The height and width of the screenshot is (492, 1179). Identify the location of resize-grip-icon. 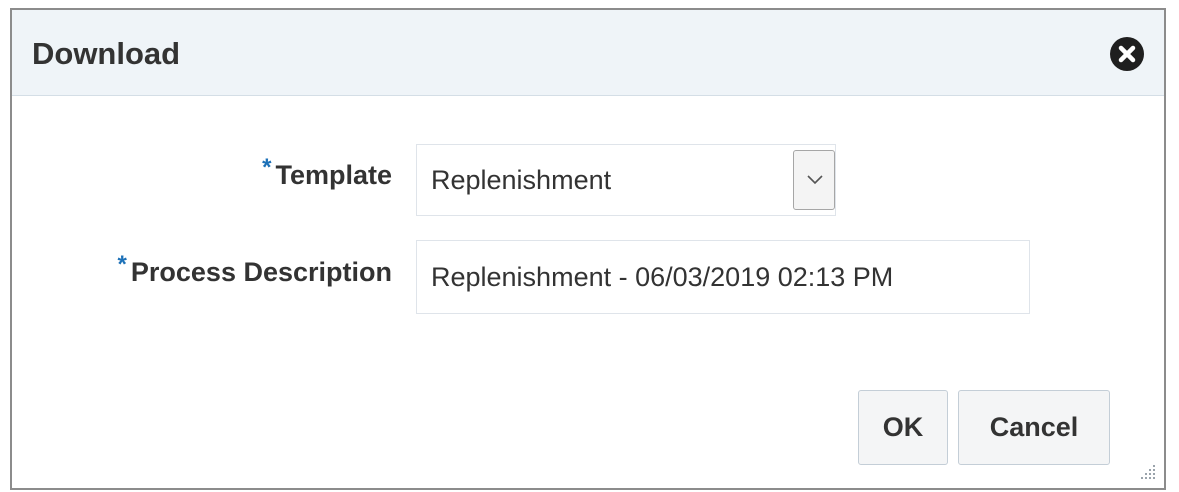
(1147, 471).